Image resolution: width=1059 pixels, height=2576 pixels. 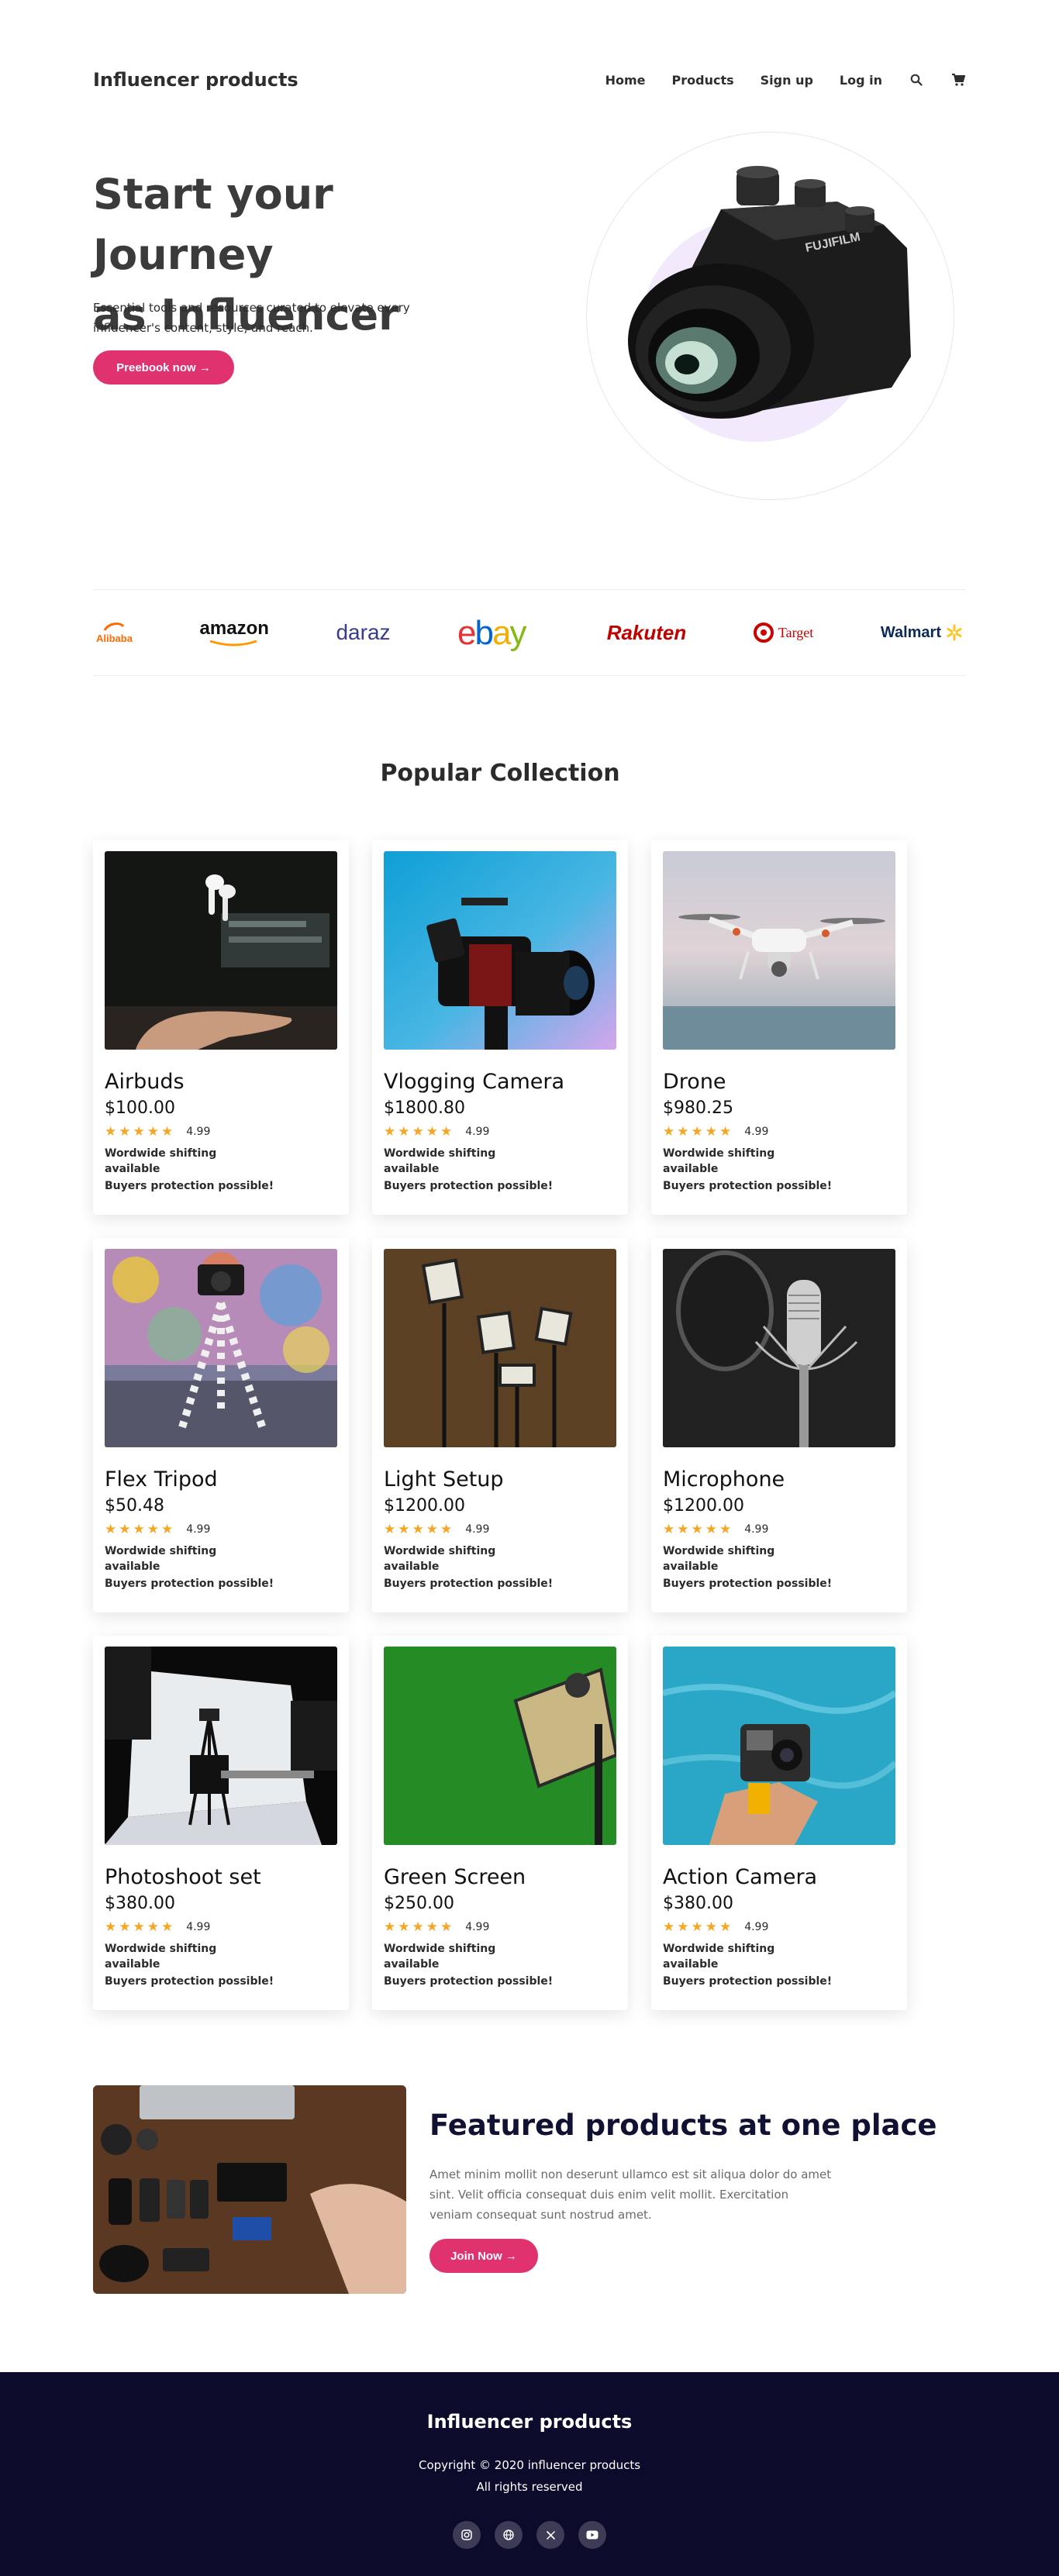 What do you see at coordinates (694, 1082) in the screenshot?
I see `product-name: Drone` at bounding box center [694, 1082].